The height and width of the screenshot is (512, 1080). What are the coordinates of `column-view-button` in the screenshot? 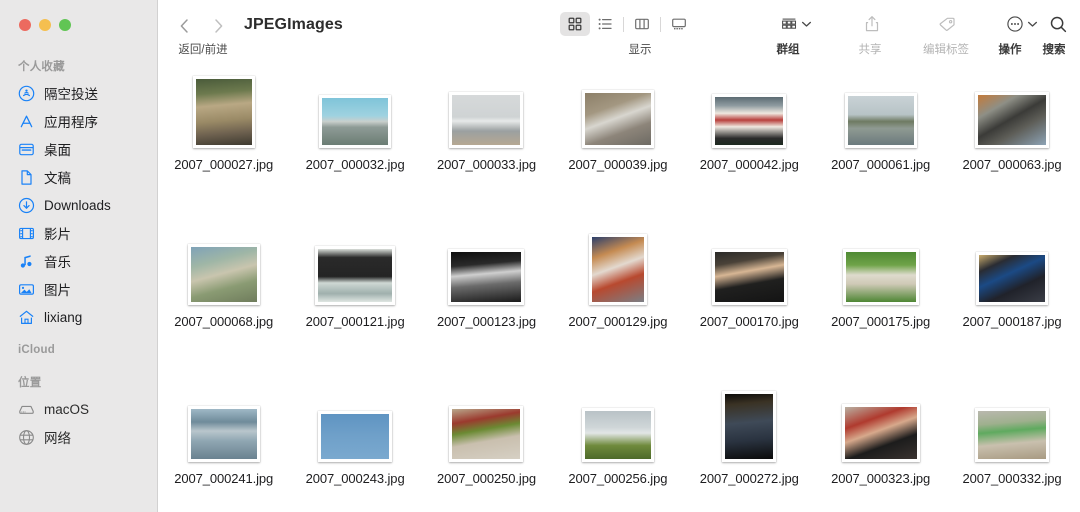 It's located at (642, 24).